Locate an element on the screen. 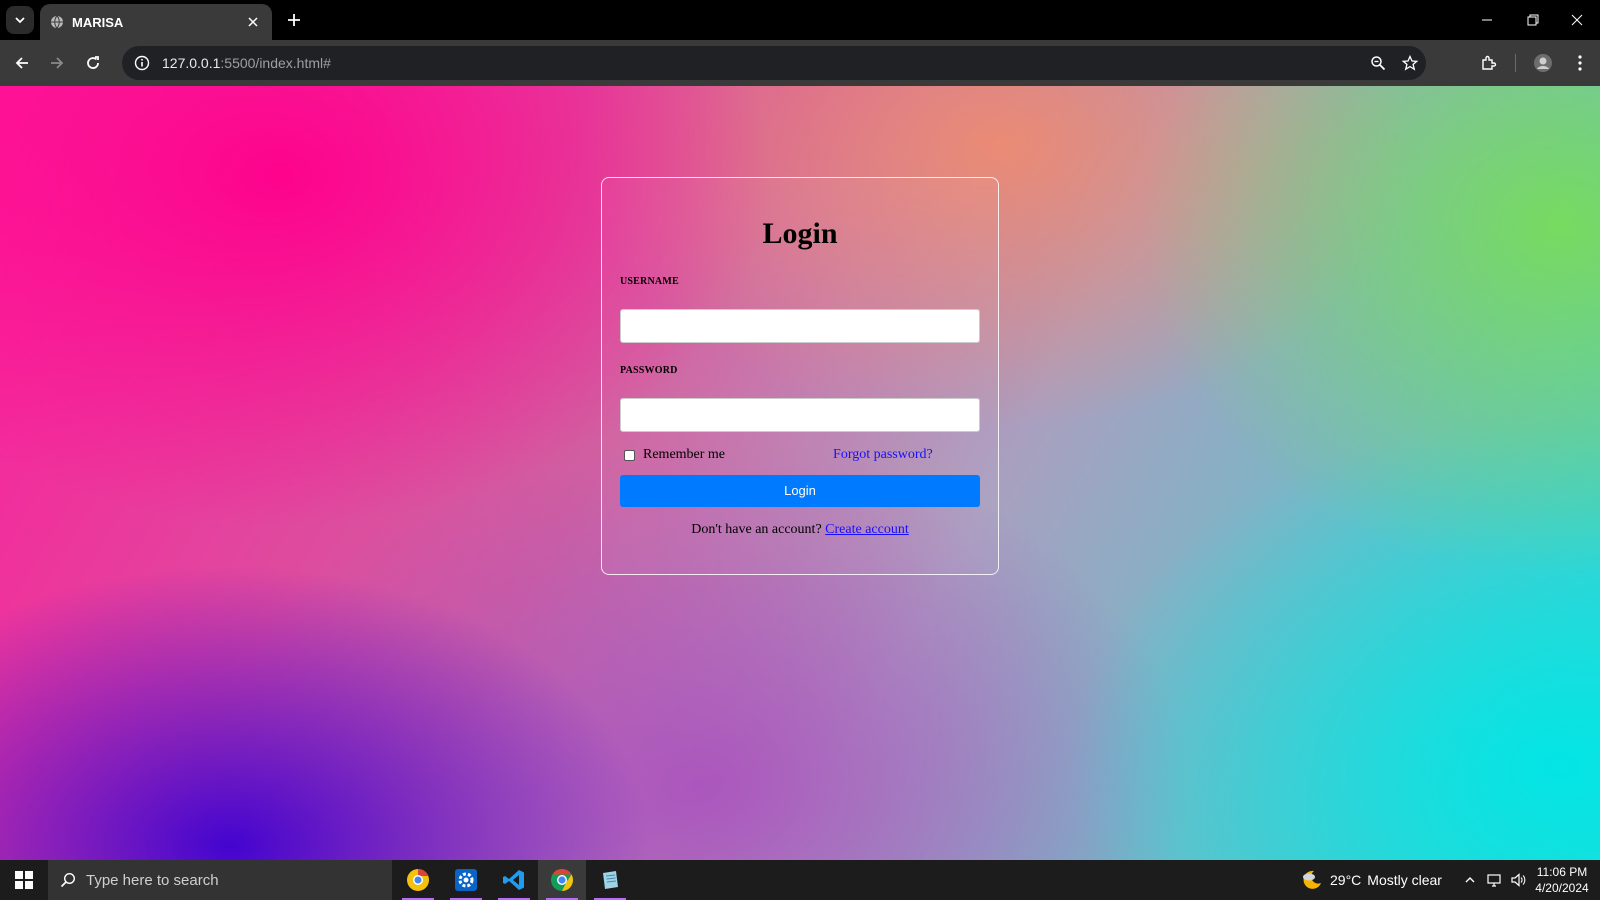  close-window-button is located at coordinates (1577, 20).